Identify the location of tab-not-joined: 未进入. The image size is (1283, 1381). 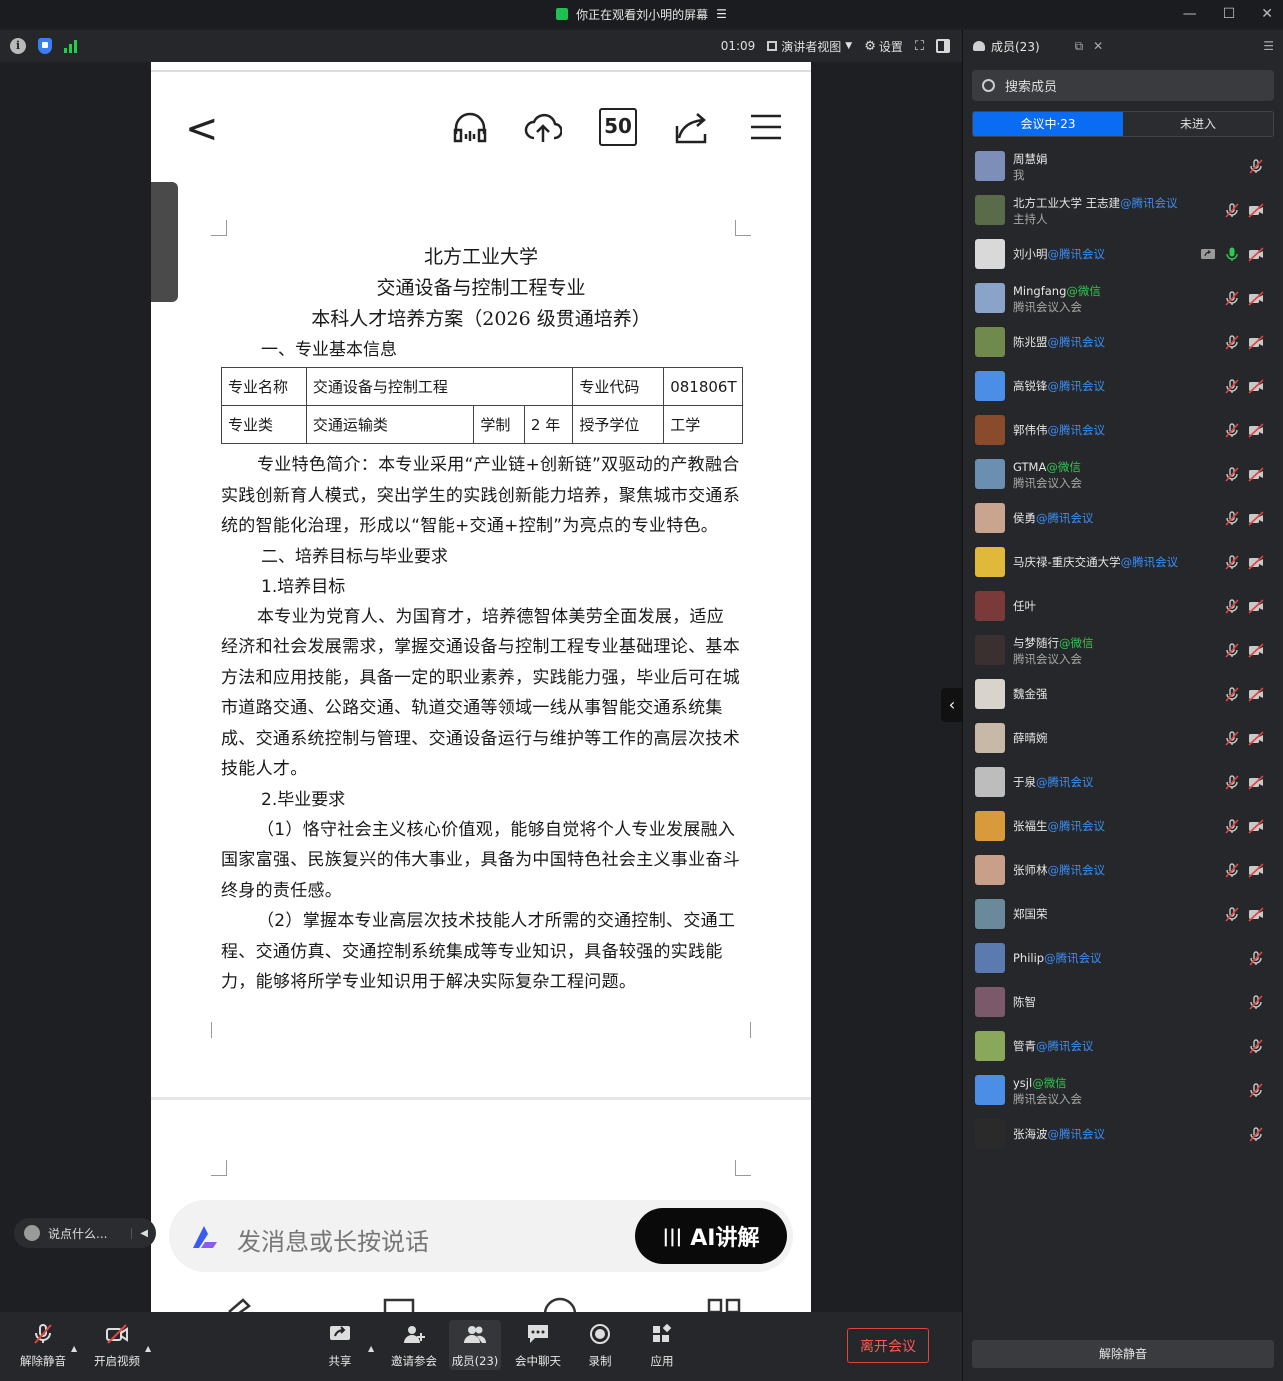
(1198, 124).